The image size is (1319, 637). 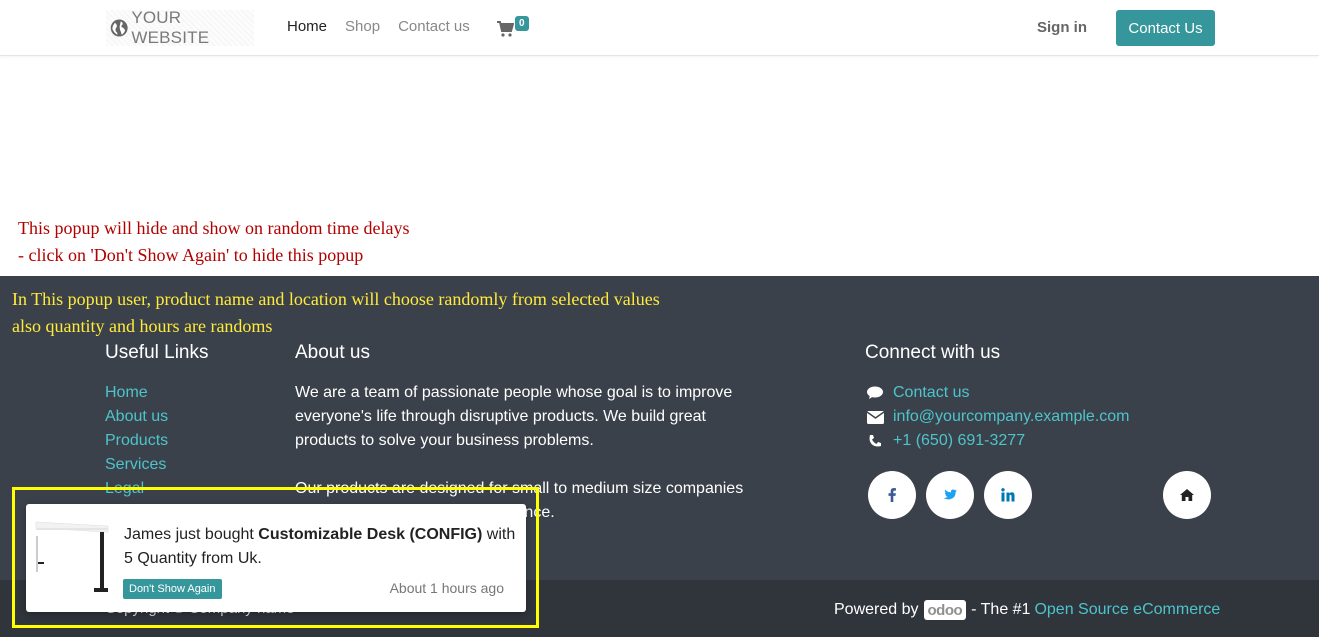 I want to click on phone-icon, so click(x=875, y=441).